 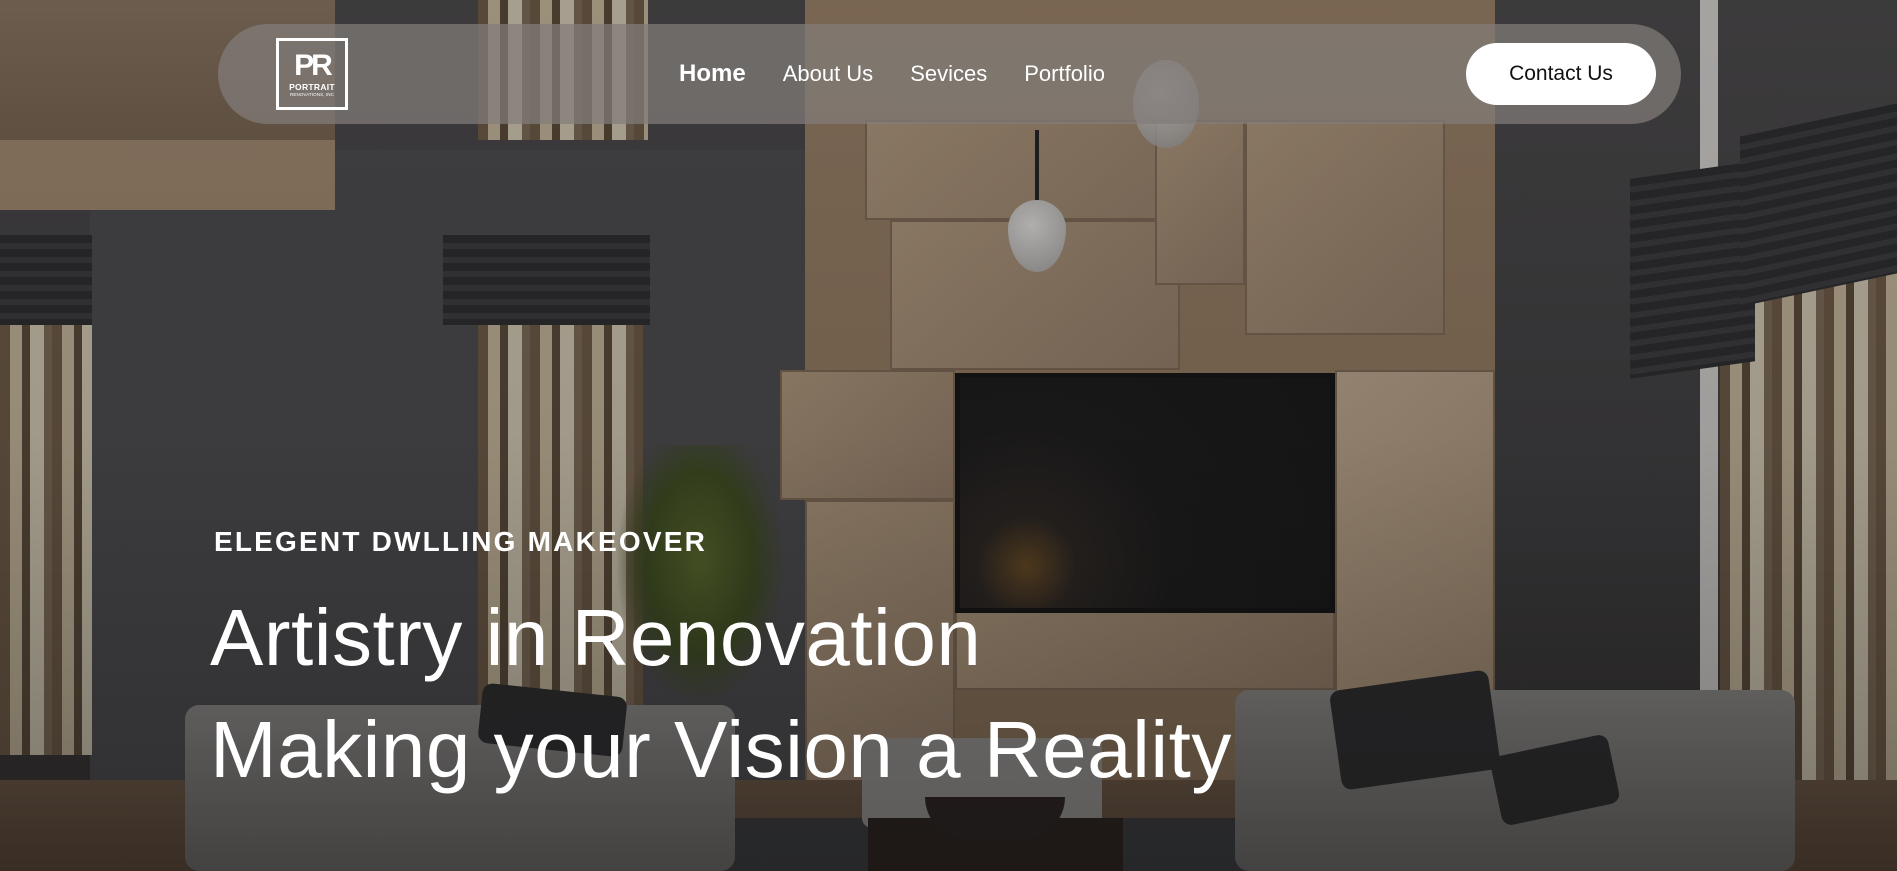 I want to click on nav-link-portfolio: Portfolio, so click(x=1064, y=74).